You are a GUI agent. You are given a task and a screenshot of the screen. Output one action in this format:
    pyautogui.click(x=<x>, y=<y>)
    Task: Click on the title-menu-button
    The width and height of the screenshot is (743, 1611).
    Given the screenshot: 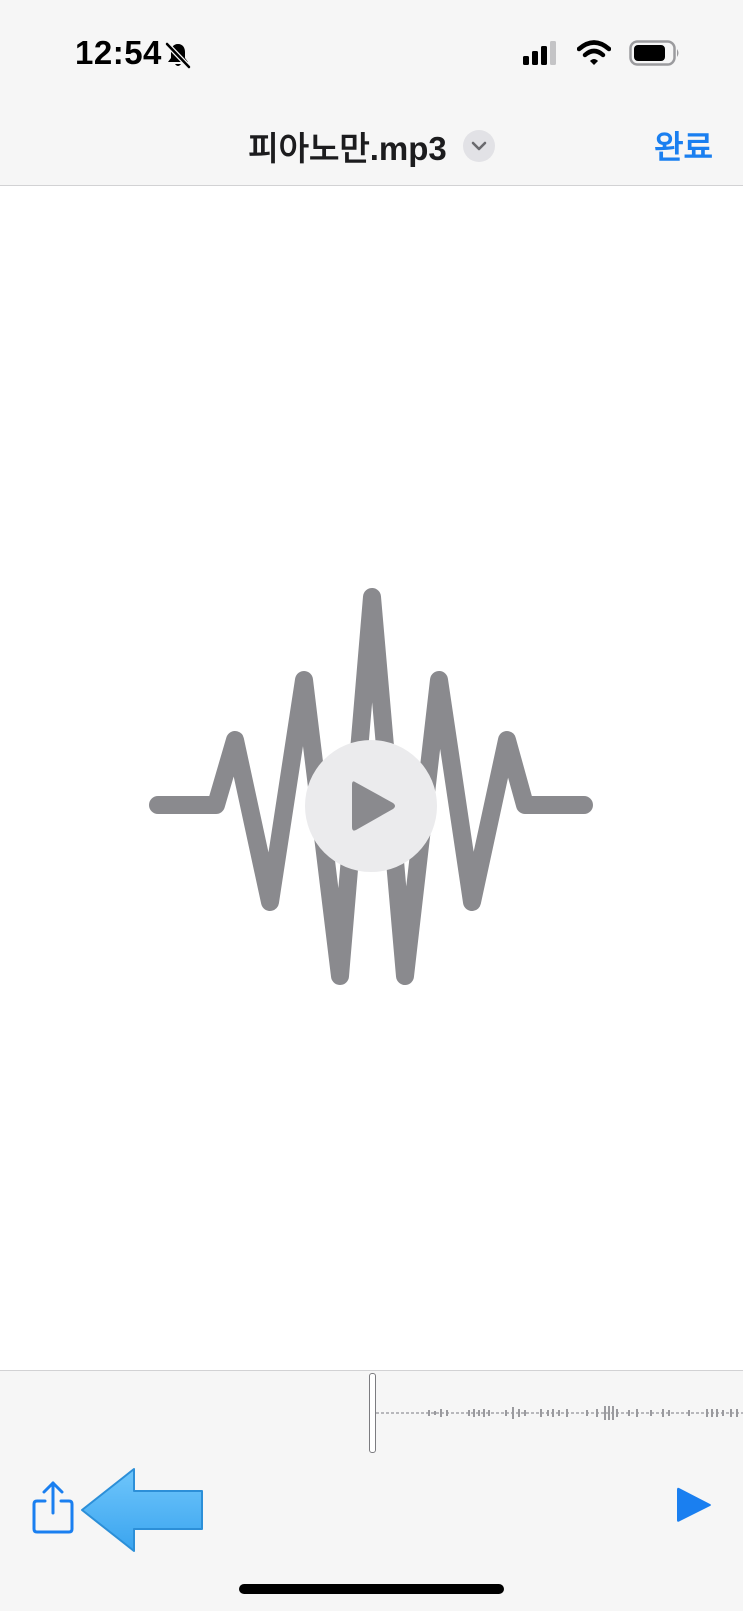 What is the action you would take?
    pyautogui.click(x=478, y=146)
    